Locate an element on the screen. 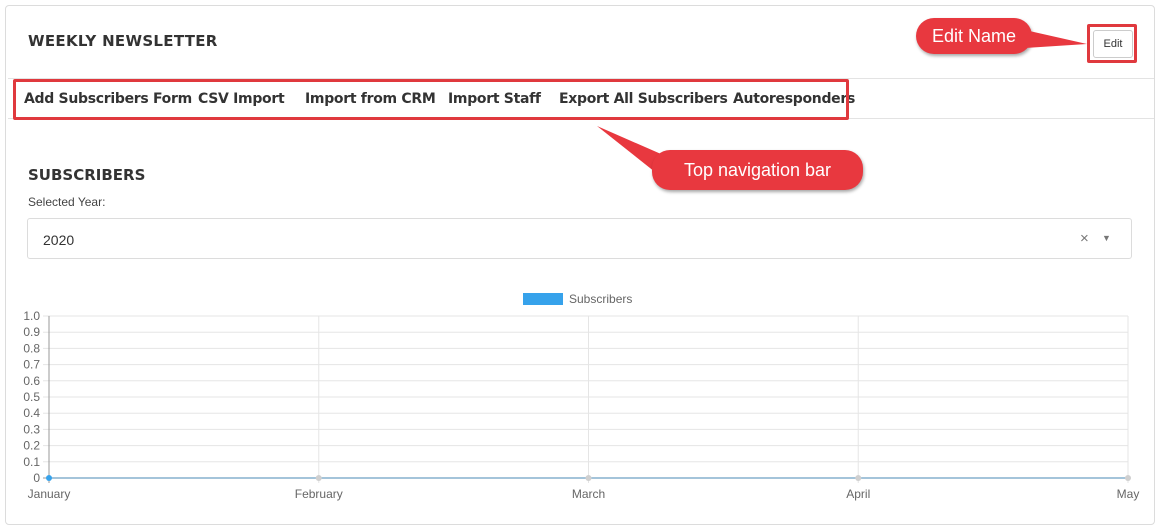 This screenshot has height=525, width=1159. page-title: WEEKLY NEWSLETTER is located at coordinates (123, 41).